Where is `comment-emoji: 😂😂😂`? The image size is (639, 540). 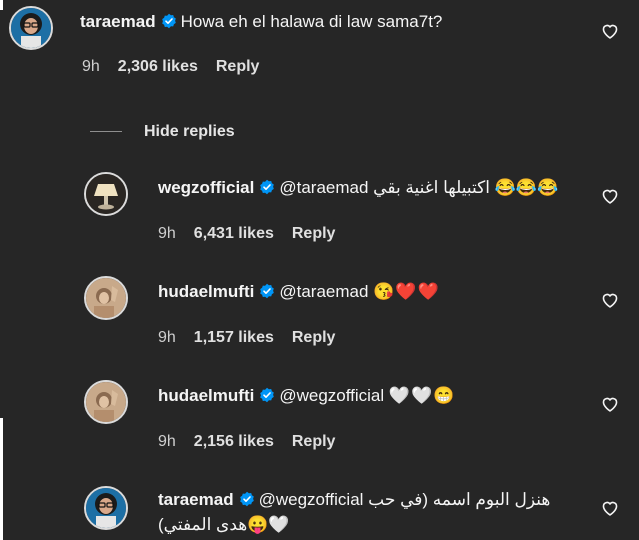
comment-emoji: 😂😂😂 is located at coordinates (526, 187).